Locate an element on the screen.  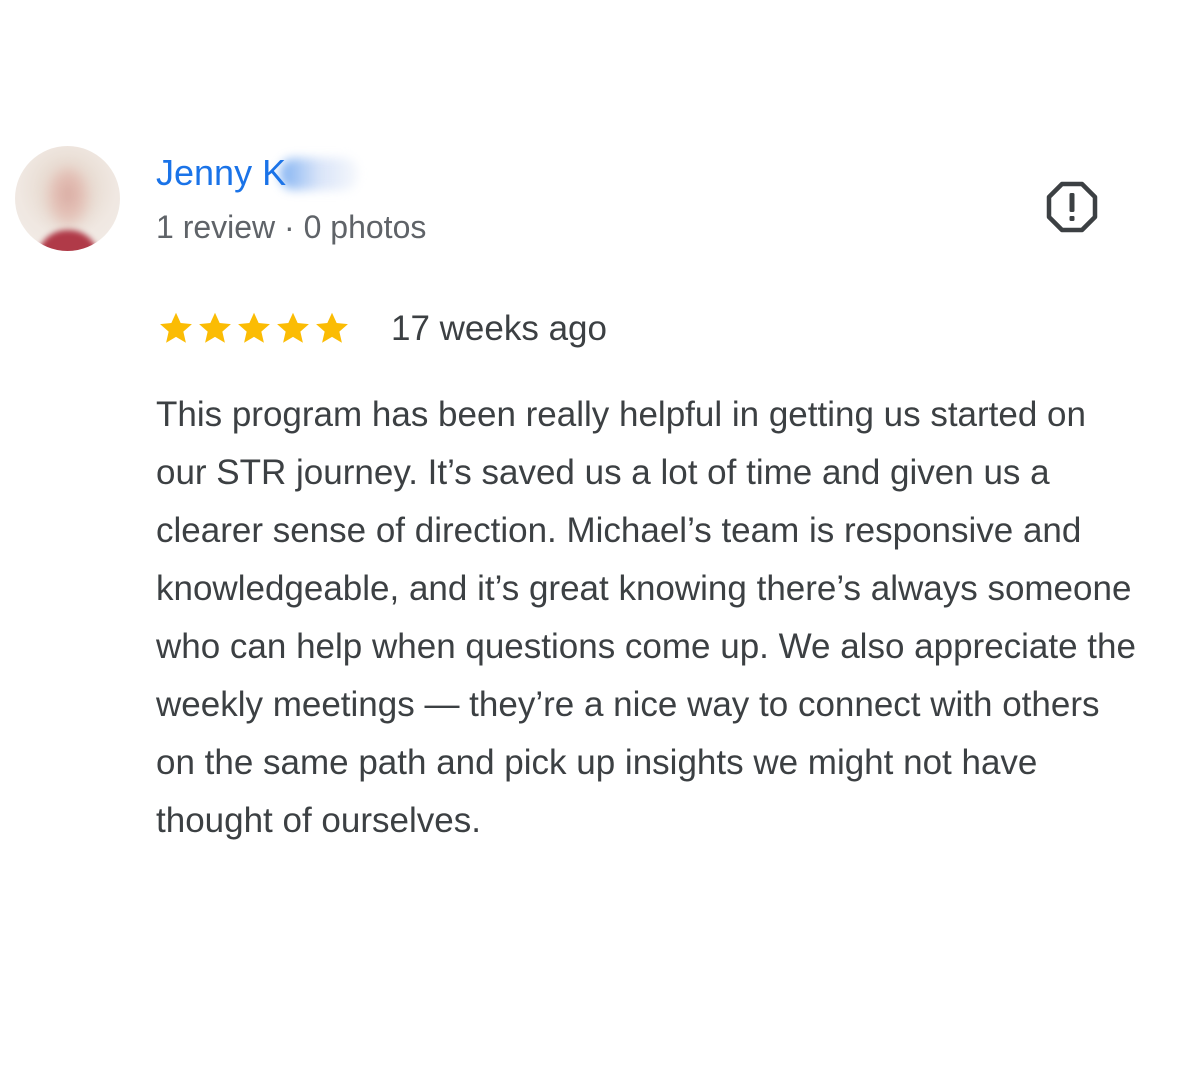
reviewer-avatar is located at coordinates (67, 198).